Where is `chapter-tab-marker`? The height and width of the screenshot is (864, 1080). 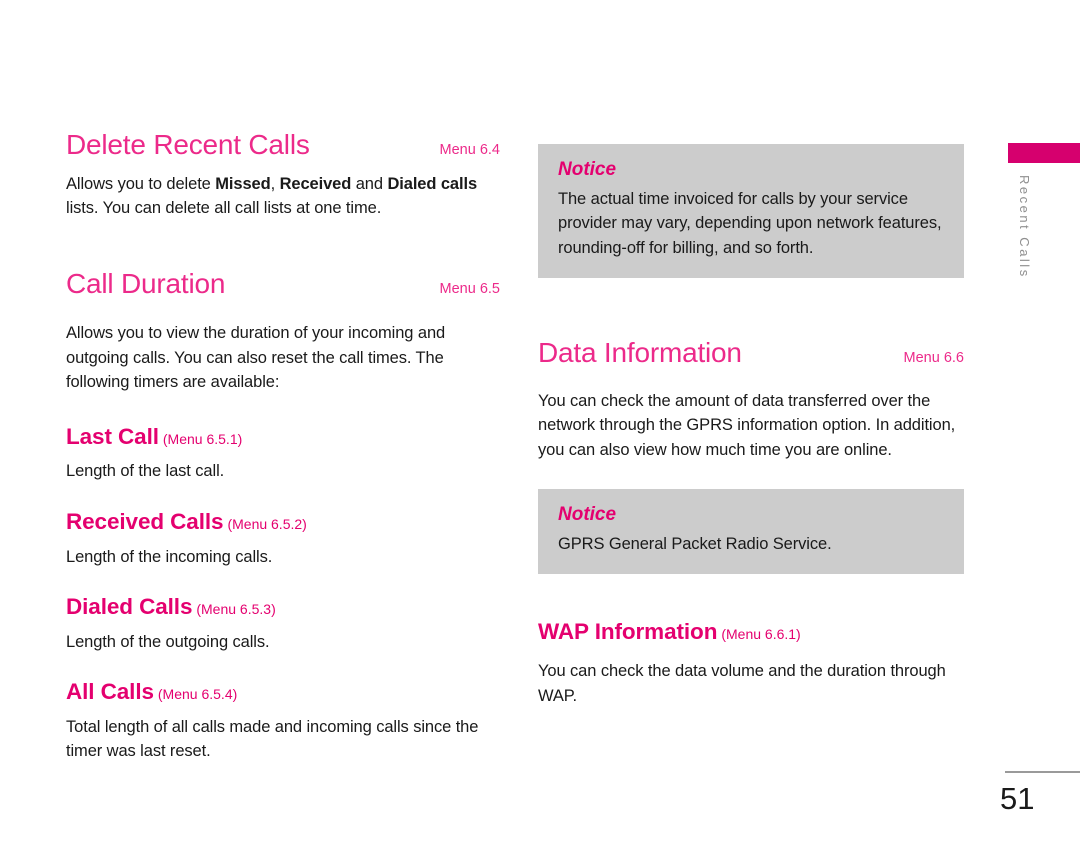 chapter-tab-marker is located at coordinates (1044, 153).